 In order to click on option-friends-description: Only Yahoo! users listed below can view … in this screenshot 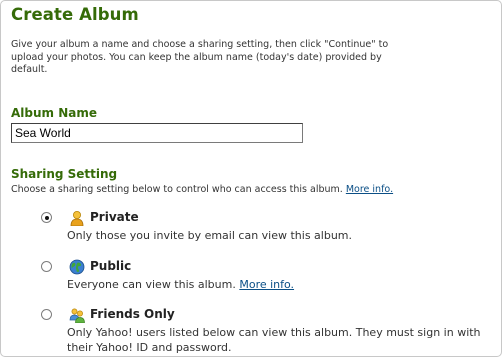, I will do `click(274, 340)`.